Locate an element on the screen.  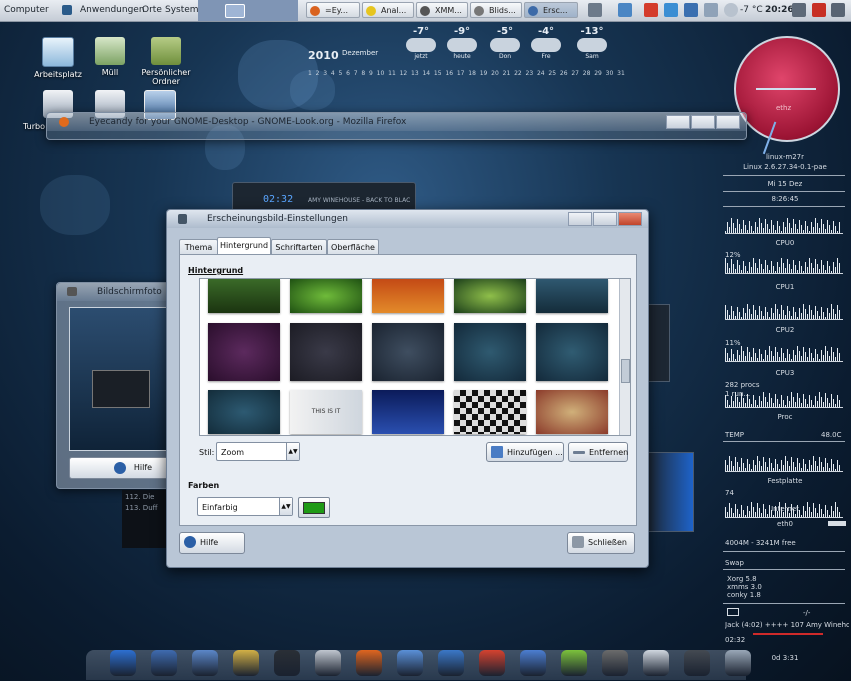
wallpaper-gallery: THIS IS IT is located at coordinates (415, 357).